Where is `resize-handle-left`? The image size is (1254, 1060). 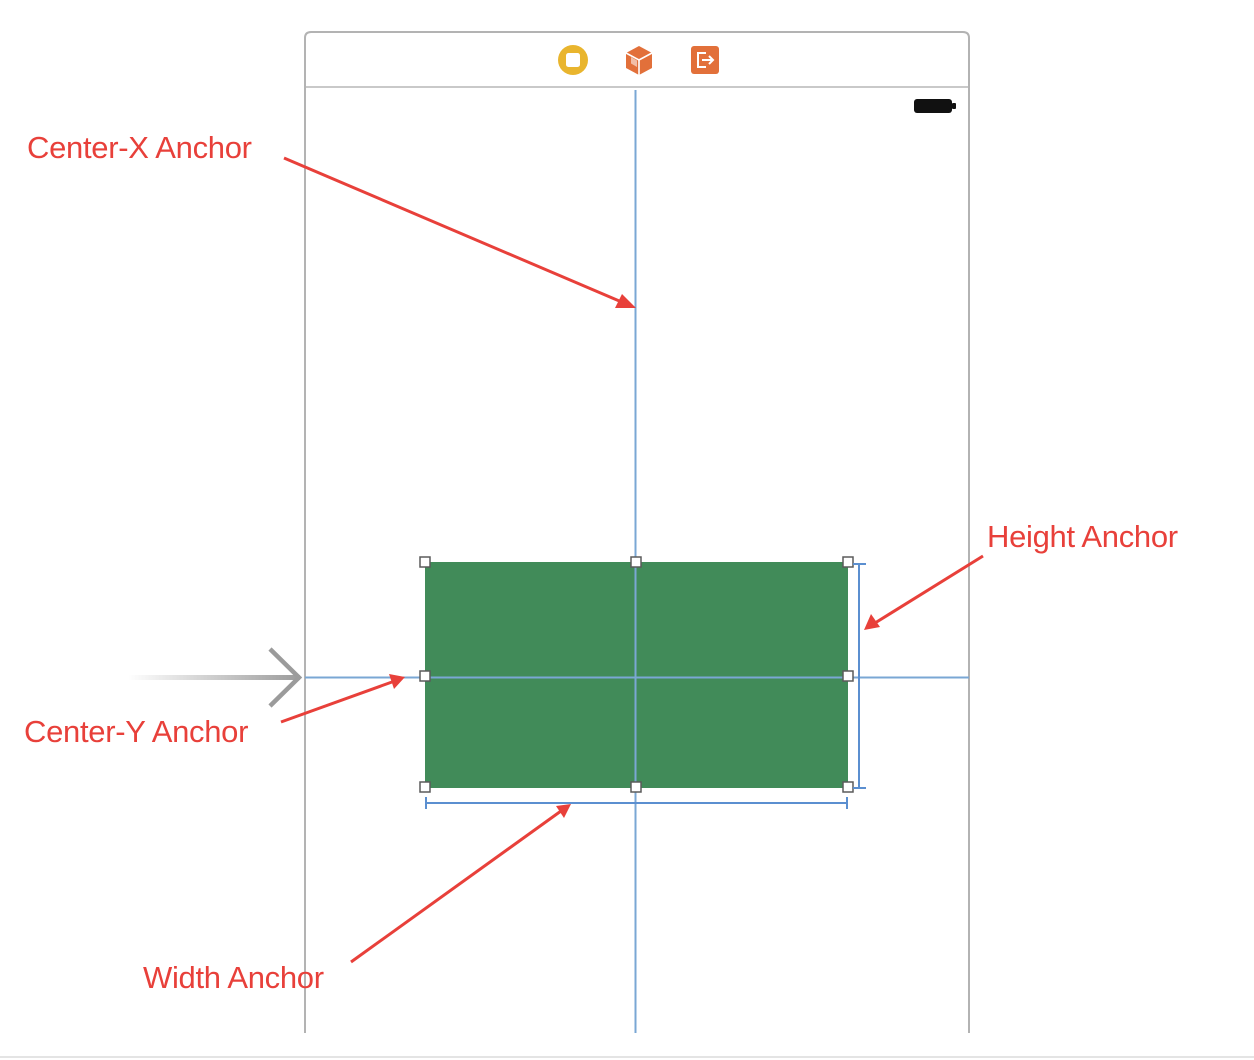
resize-handle-left is located at coordinates (425, 676).